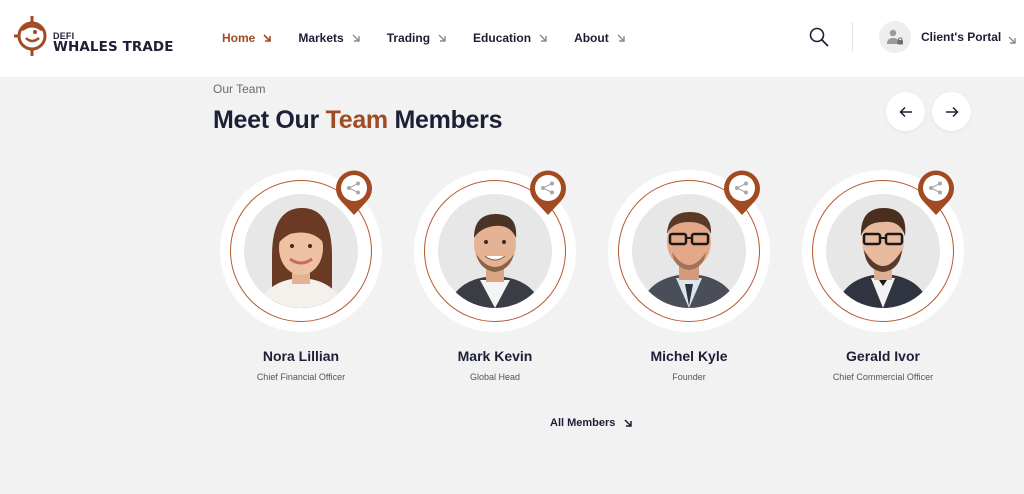  Describe the element at coordinates (30, 36) in the screenshot. I see `whale-logo-icon` at that location.